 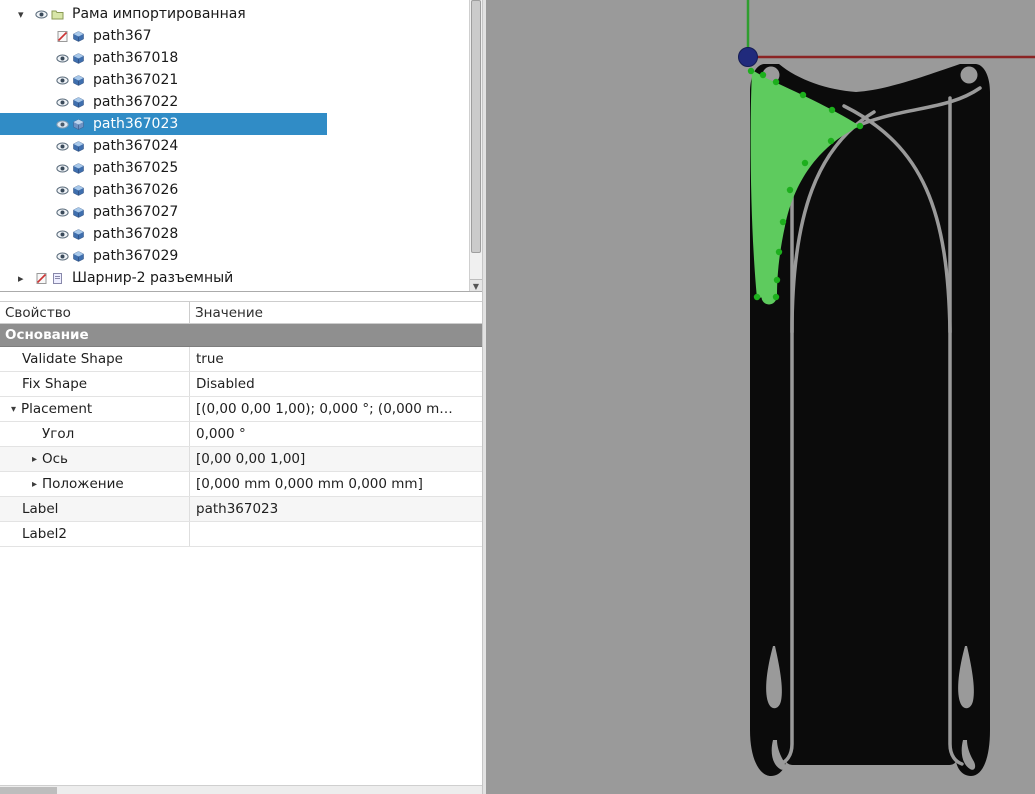 What do you see at coordinates (241, 212) in the screenshot?
I see `tree-item: path367027` at bounding box center [241, 212].